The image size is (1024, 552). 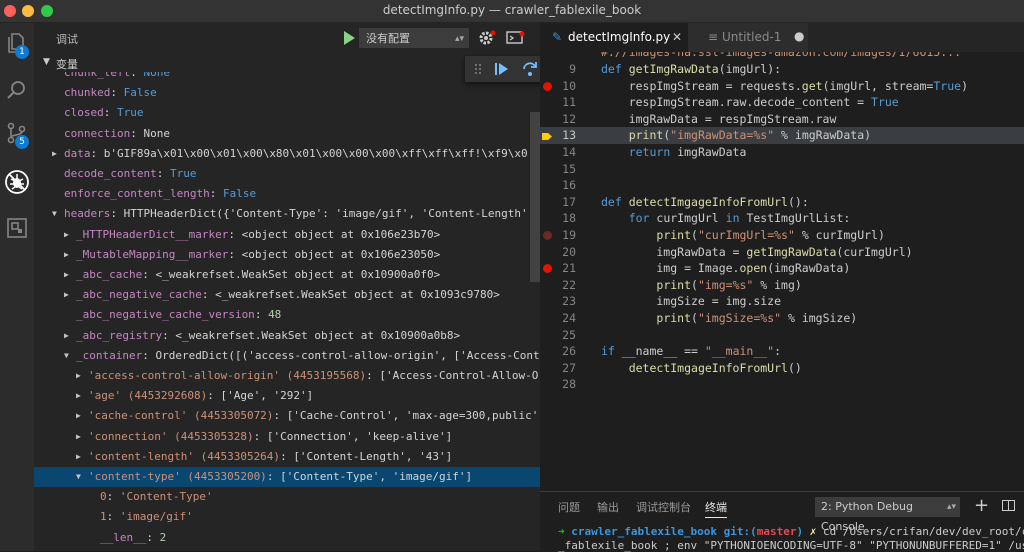 I want to click on variable-value: True, so click(x=183, y=173).